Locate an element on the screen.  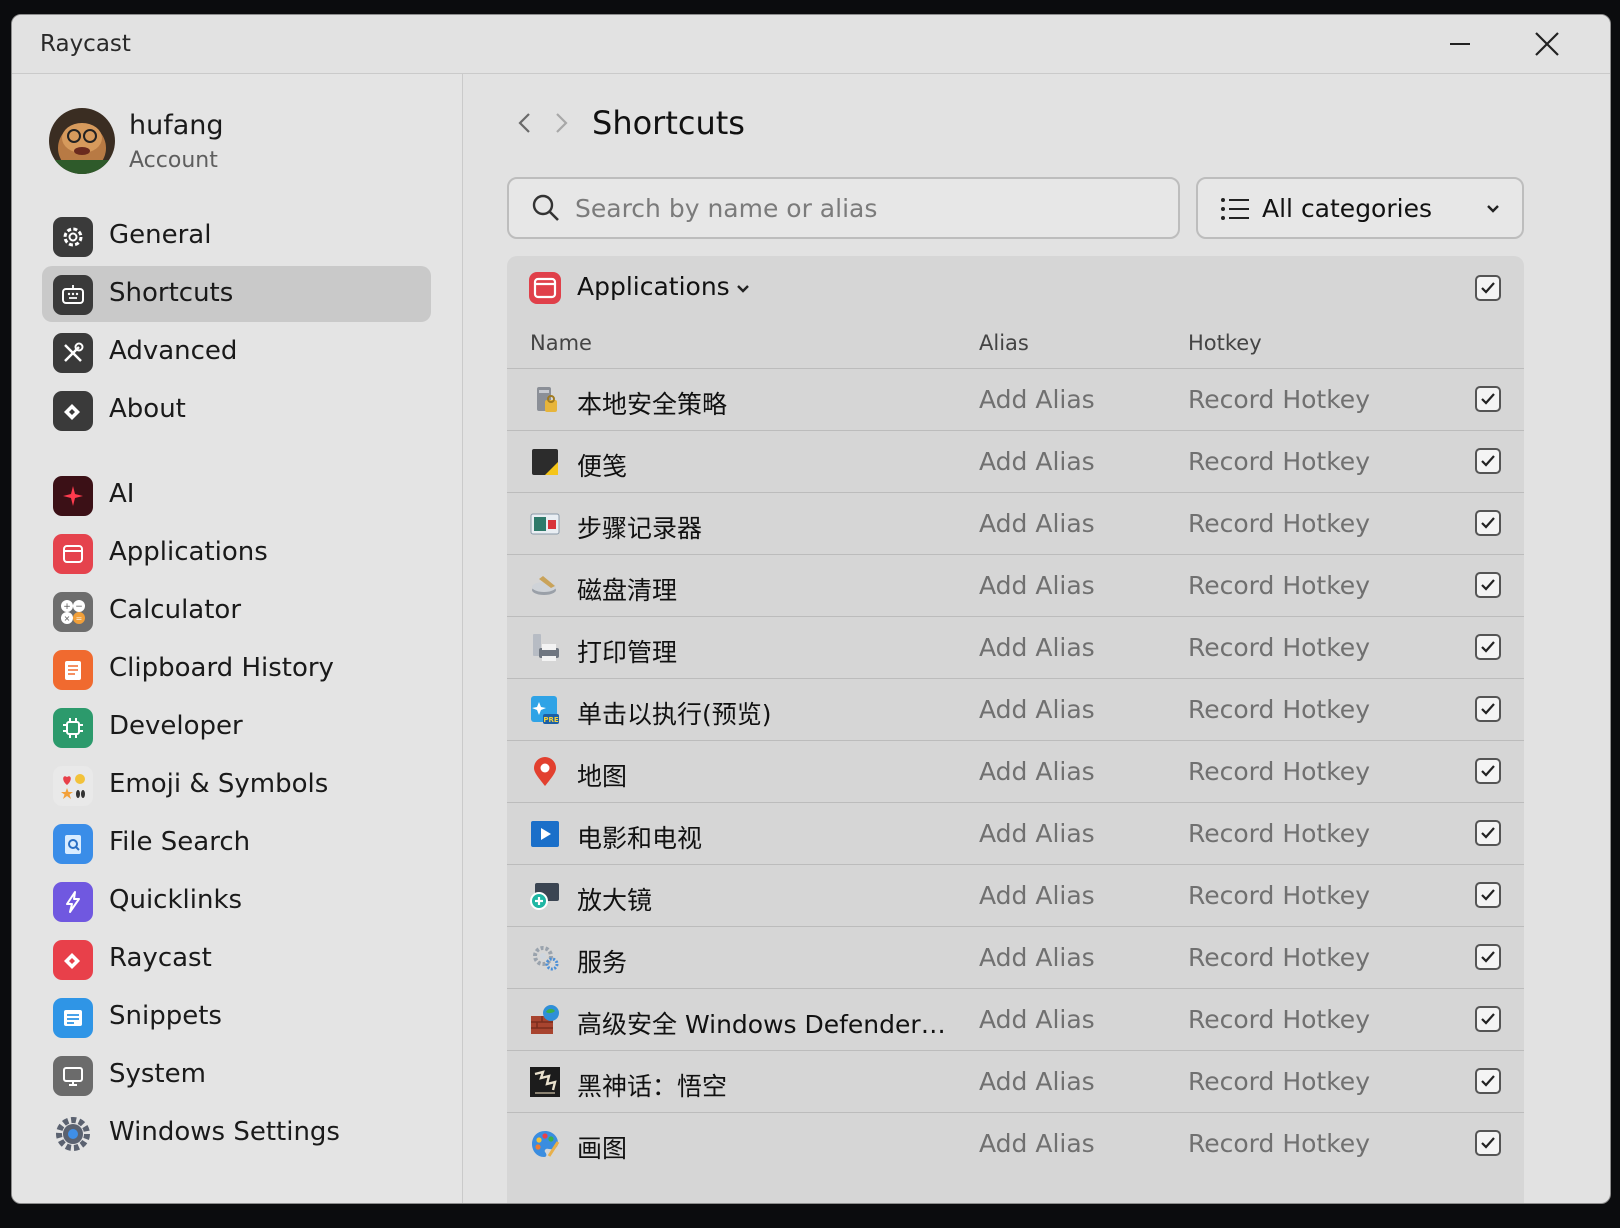
table-row: 步骤记录器 Add Alias Record Hotkey is located at coordinates (1015, 523).